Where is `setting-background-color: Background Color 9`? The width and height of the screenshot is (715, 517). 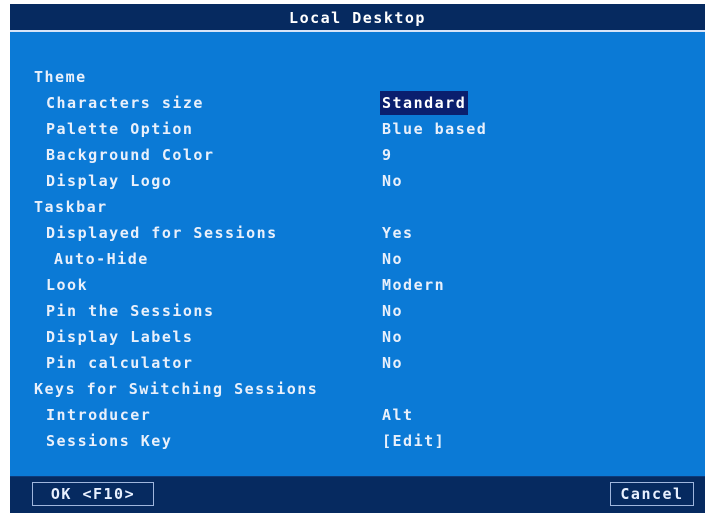 setting-background-color: Background Color 9 is located at coordinates (357, 155).